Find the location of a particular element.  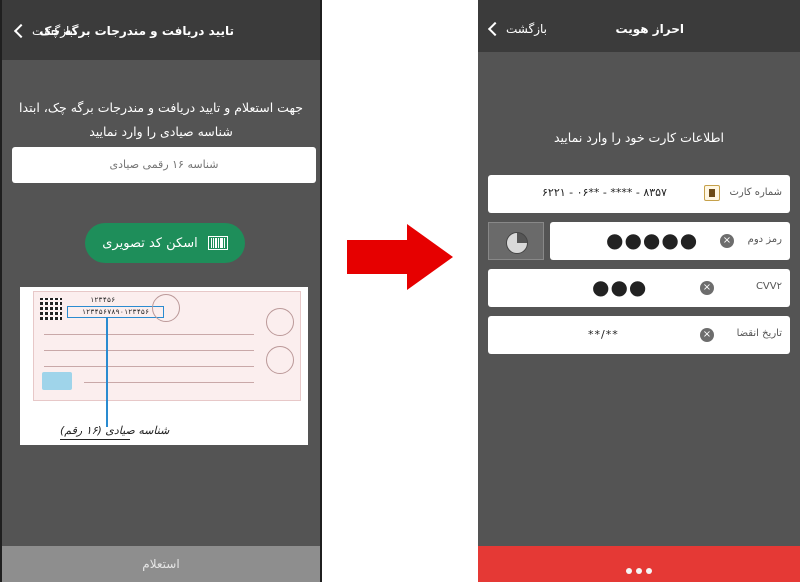

second-pin-field: رمز دوم × ●●●●● is located at coordinates (670, 241).